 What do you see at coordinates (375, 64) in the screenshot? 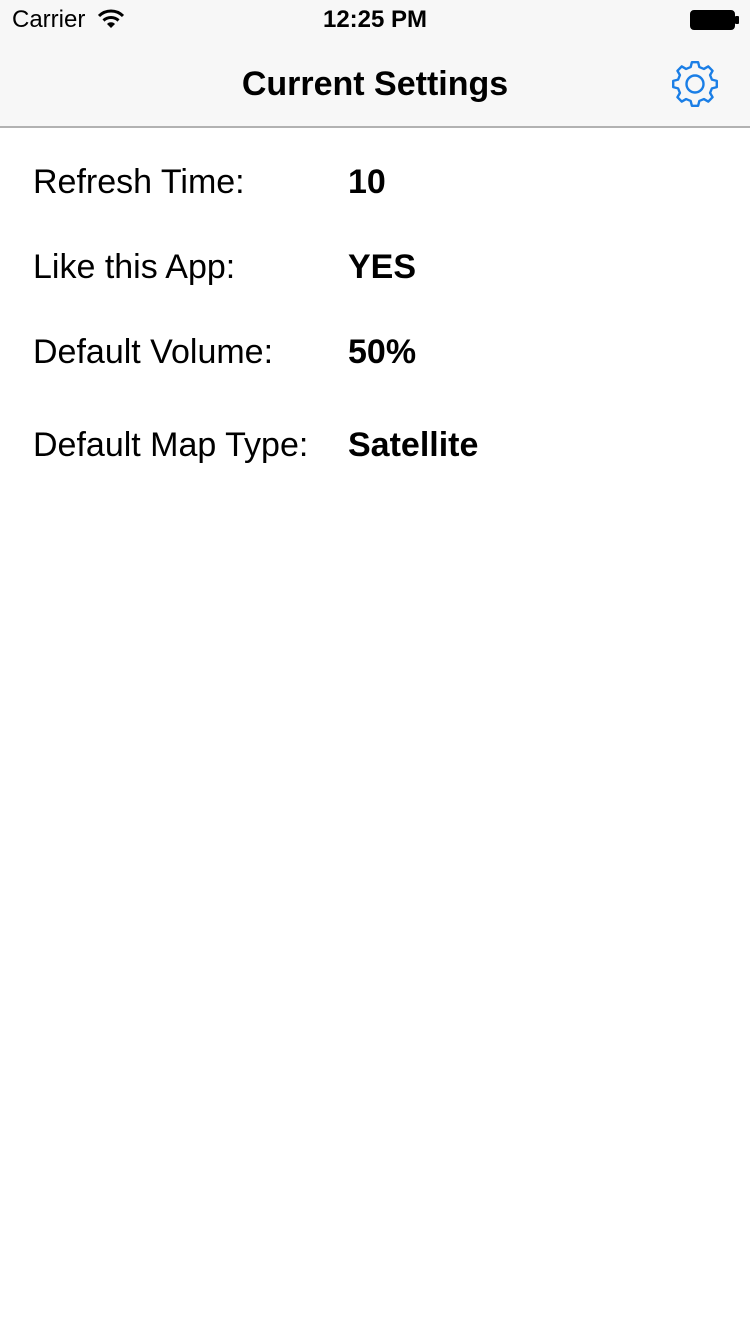
I see `top-bar: Carrier 12:25 PM Current Settings` at bounding box center [375, 64].